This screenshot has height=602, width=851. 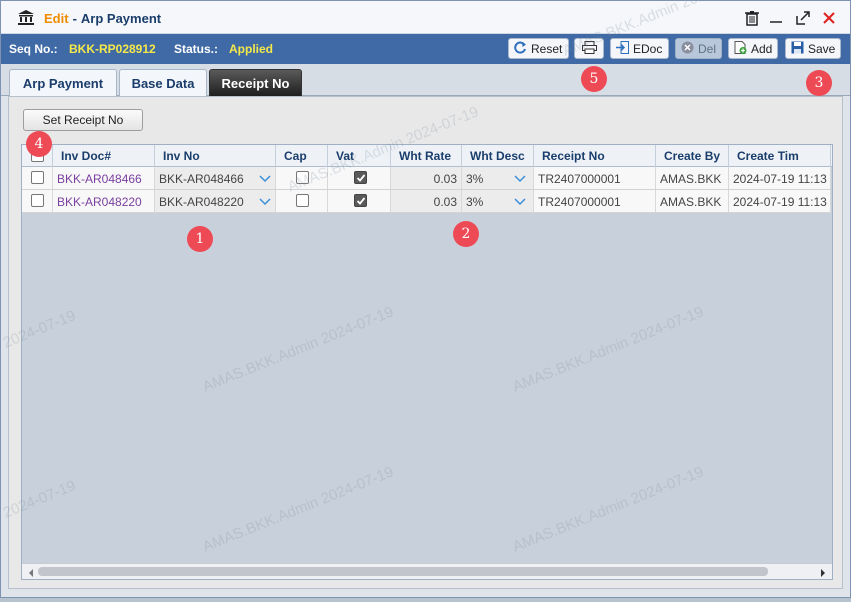 I want to click on print-icon, so click(x=589, y=48).